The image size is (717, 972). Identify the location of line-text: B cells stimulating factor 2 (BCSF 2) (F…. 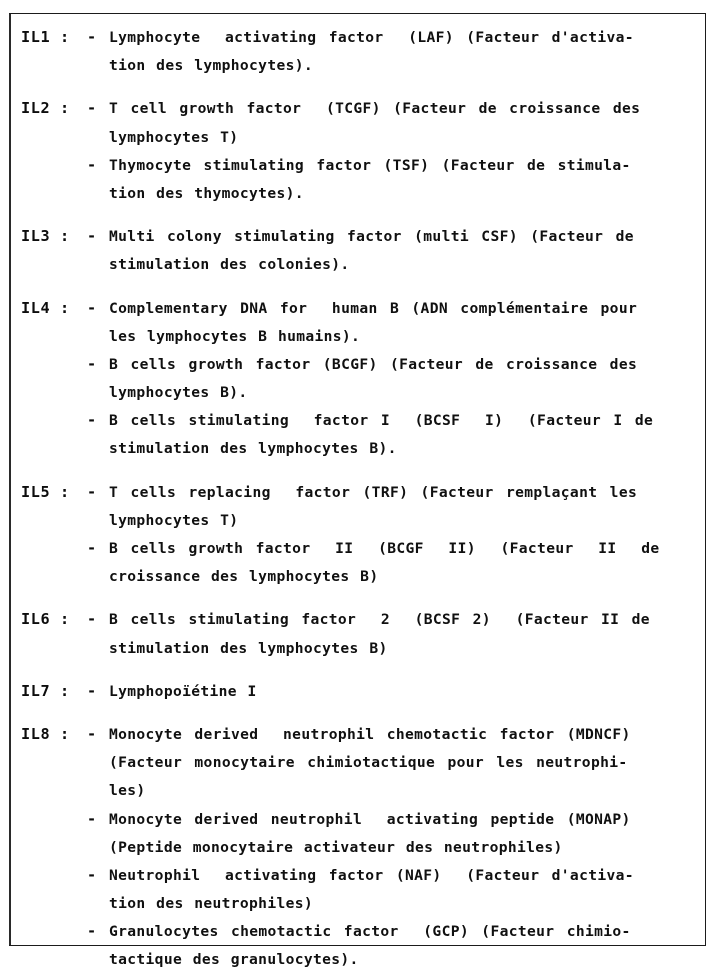
(379, 620).